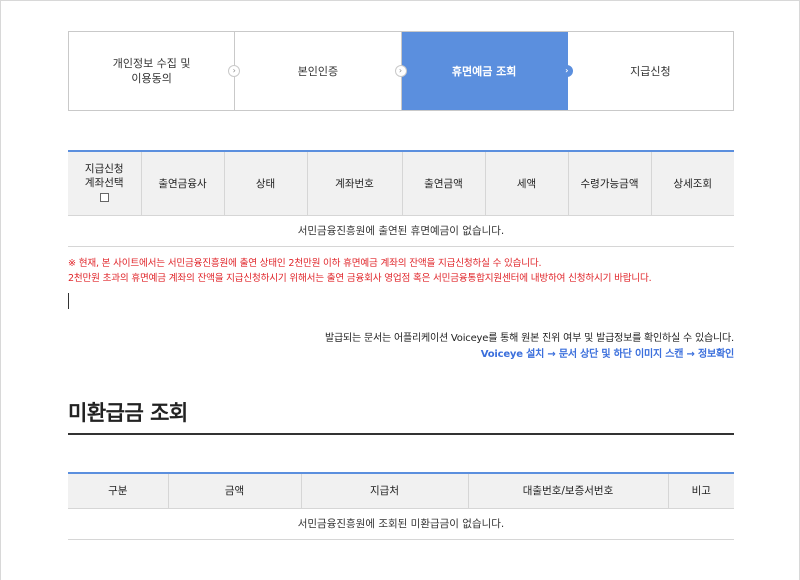 This screenshot has height=580, width=800. Describe the element at coordinates (265, 183) in the screenshot. I see `column-header: 상태` at that location.